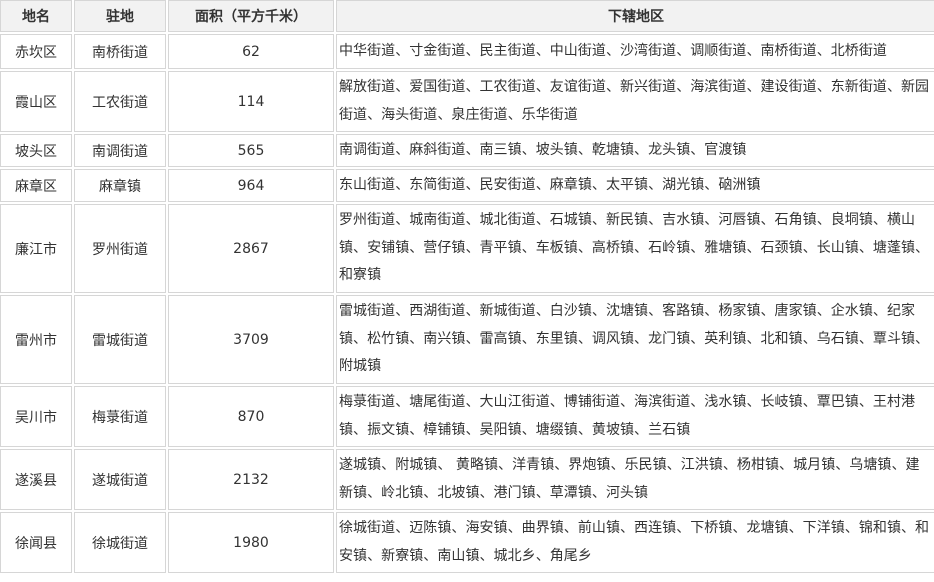 Image resolution: width=934 pixels, height=582 pixels. What do you see at coordinates (36, 339) in the screenshot?
I see `cell-name: 雷州市` at bounding box center [36, 339].